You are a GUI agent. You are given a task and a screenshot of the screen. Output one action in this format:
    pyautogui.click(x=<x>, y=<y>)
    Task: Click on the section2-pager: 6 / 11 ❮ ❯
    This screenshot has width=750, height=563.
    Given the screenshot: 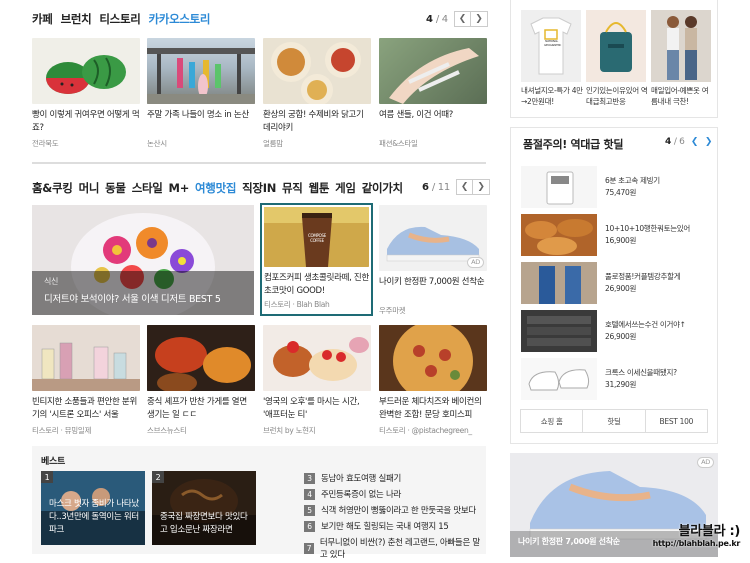 What is the action you would take?
    pyautogui.click(x=456, y=187)
    